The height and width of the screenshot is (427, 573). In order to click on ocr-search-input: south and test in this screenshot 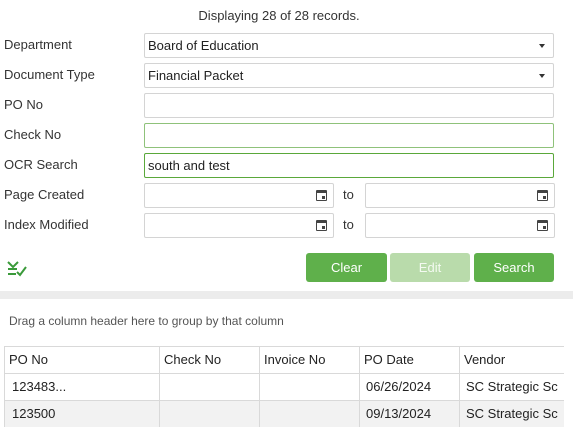, I will do `click(349, 165)`.